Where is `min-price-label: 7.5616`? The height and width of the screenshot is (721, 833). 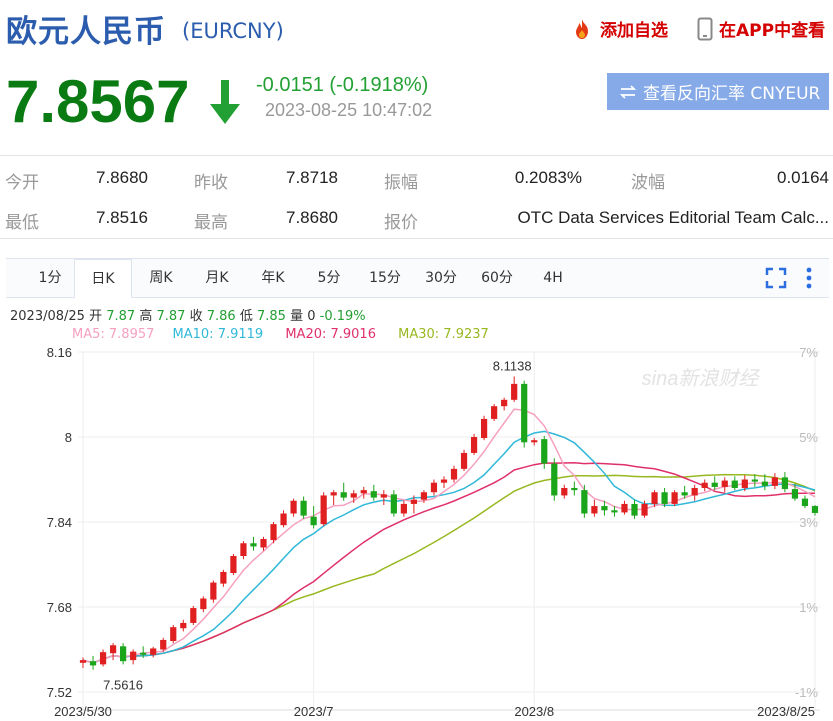
min-price-label: 7.5616 is located at coordinates (123, 685).